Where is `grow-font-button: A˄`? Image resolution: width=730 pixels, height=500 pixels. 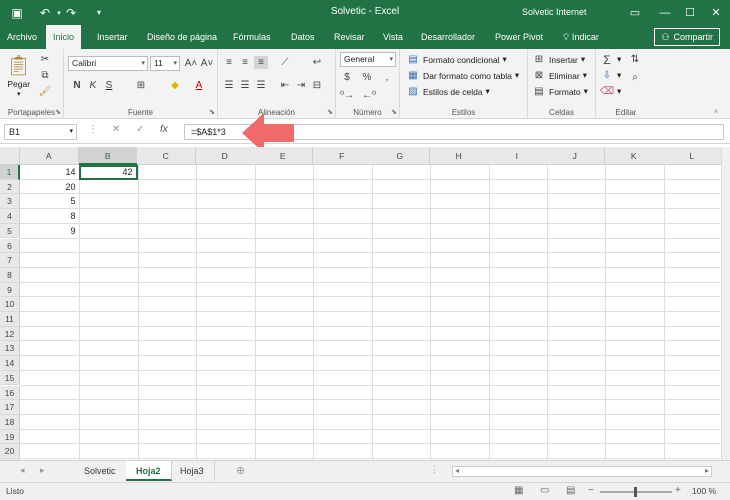
grow-font-button: A˄ is located at coordinates (191, 63).